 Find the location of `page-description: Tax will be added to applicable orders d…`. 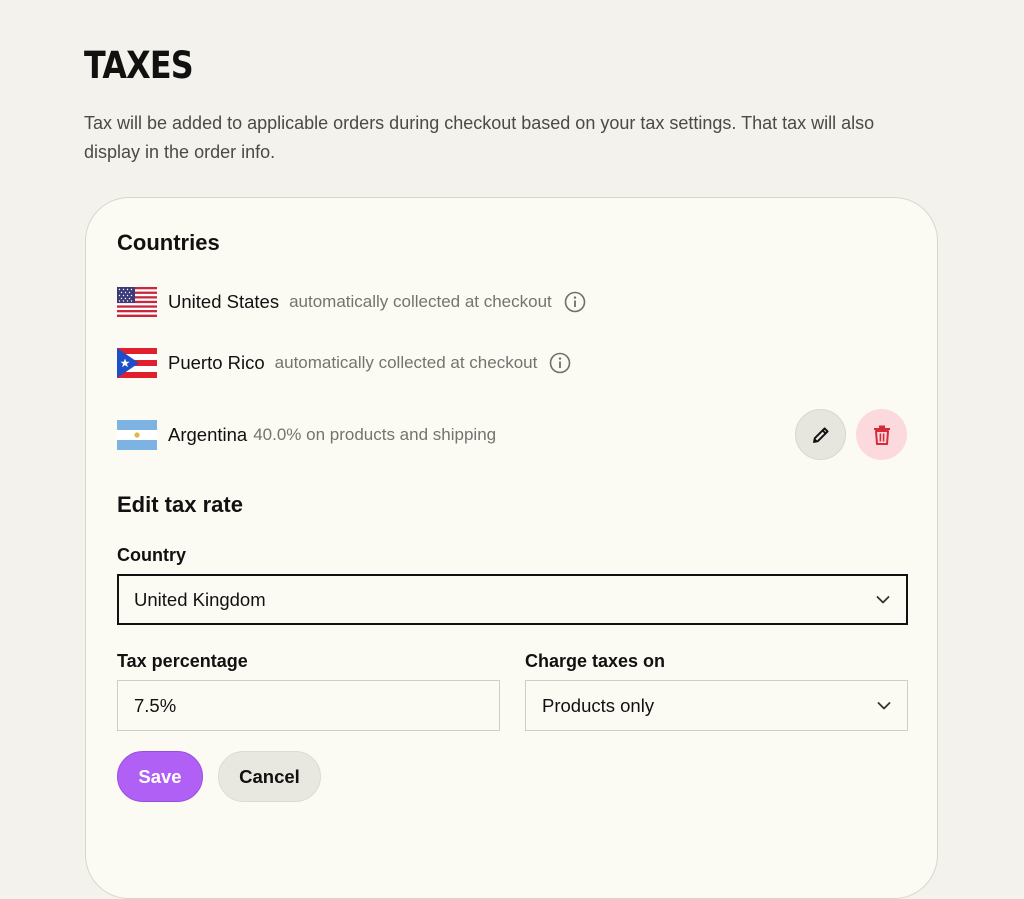

page-description: Tax will be added to applicable orders d… is located at coordinates (479, 137).